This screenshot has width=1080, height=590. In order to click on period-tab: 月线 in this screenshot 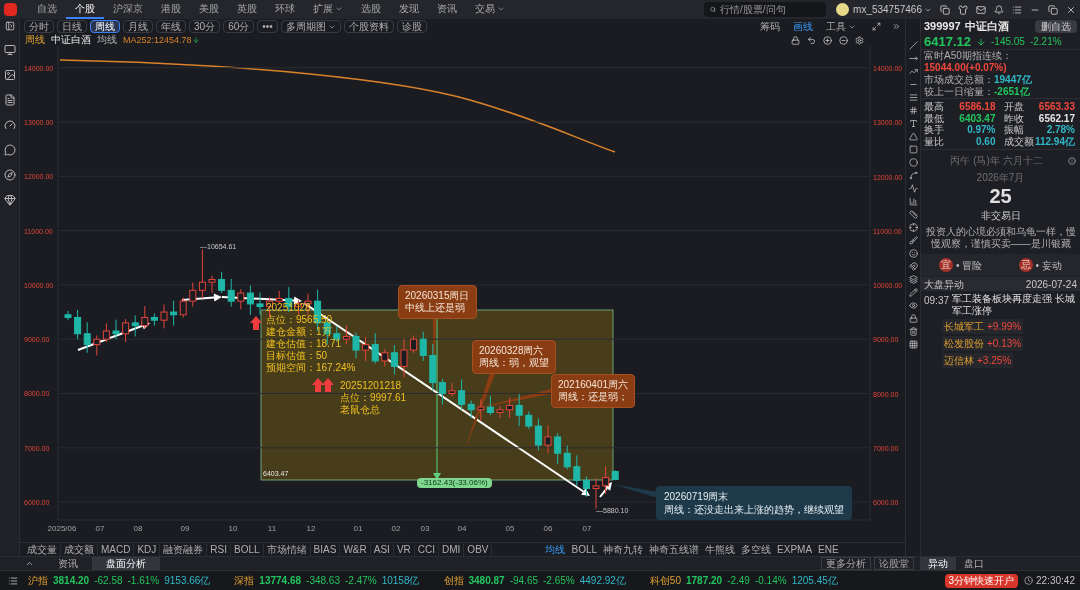, I will do `click(138, 26)`.